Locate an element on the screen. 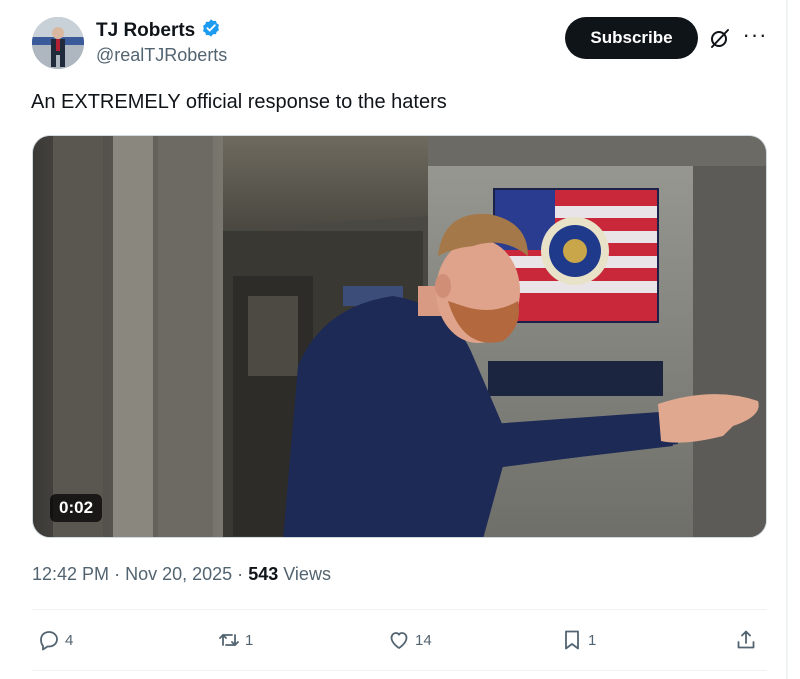 This screenshot has width=800, height=679. like-count: 14 is located at coordinates (423, 640).